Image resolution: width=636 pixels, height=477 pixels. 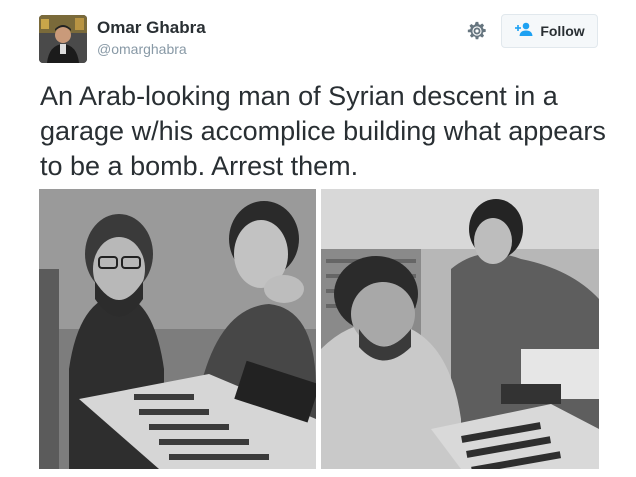 I want to click on add-user-icon, so click(x=524, y=31).